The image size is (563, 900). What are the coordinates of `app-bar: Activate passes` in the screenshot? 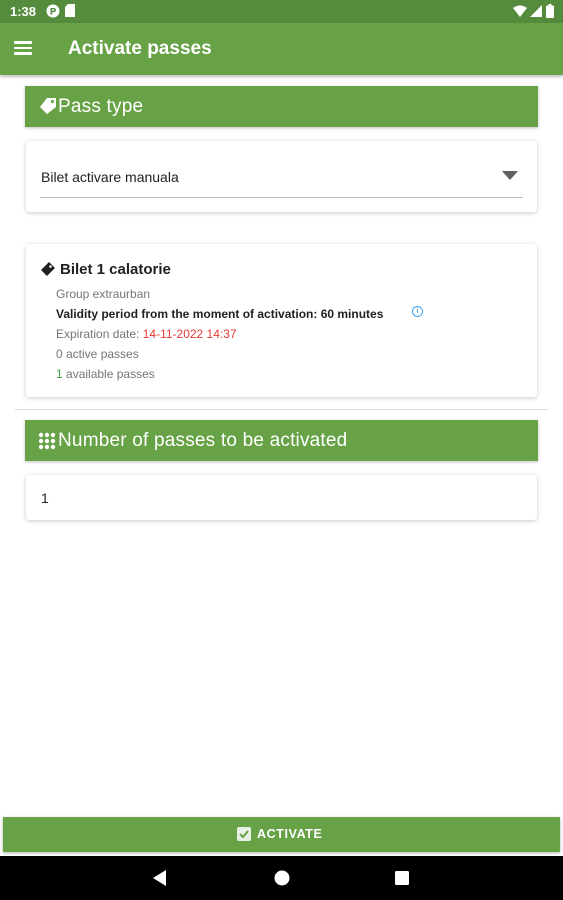 It's located at (281, 49).